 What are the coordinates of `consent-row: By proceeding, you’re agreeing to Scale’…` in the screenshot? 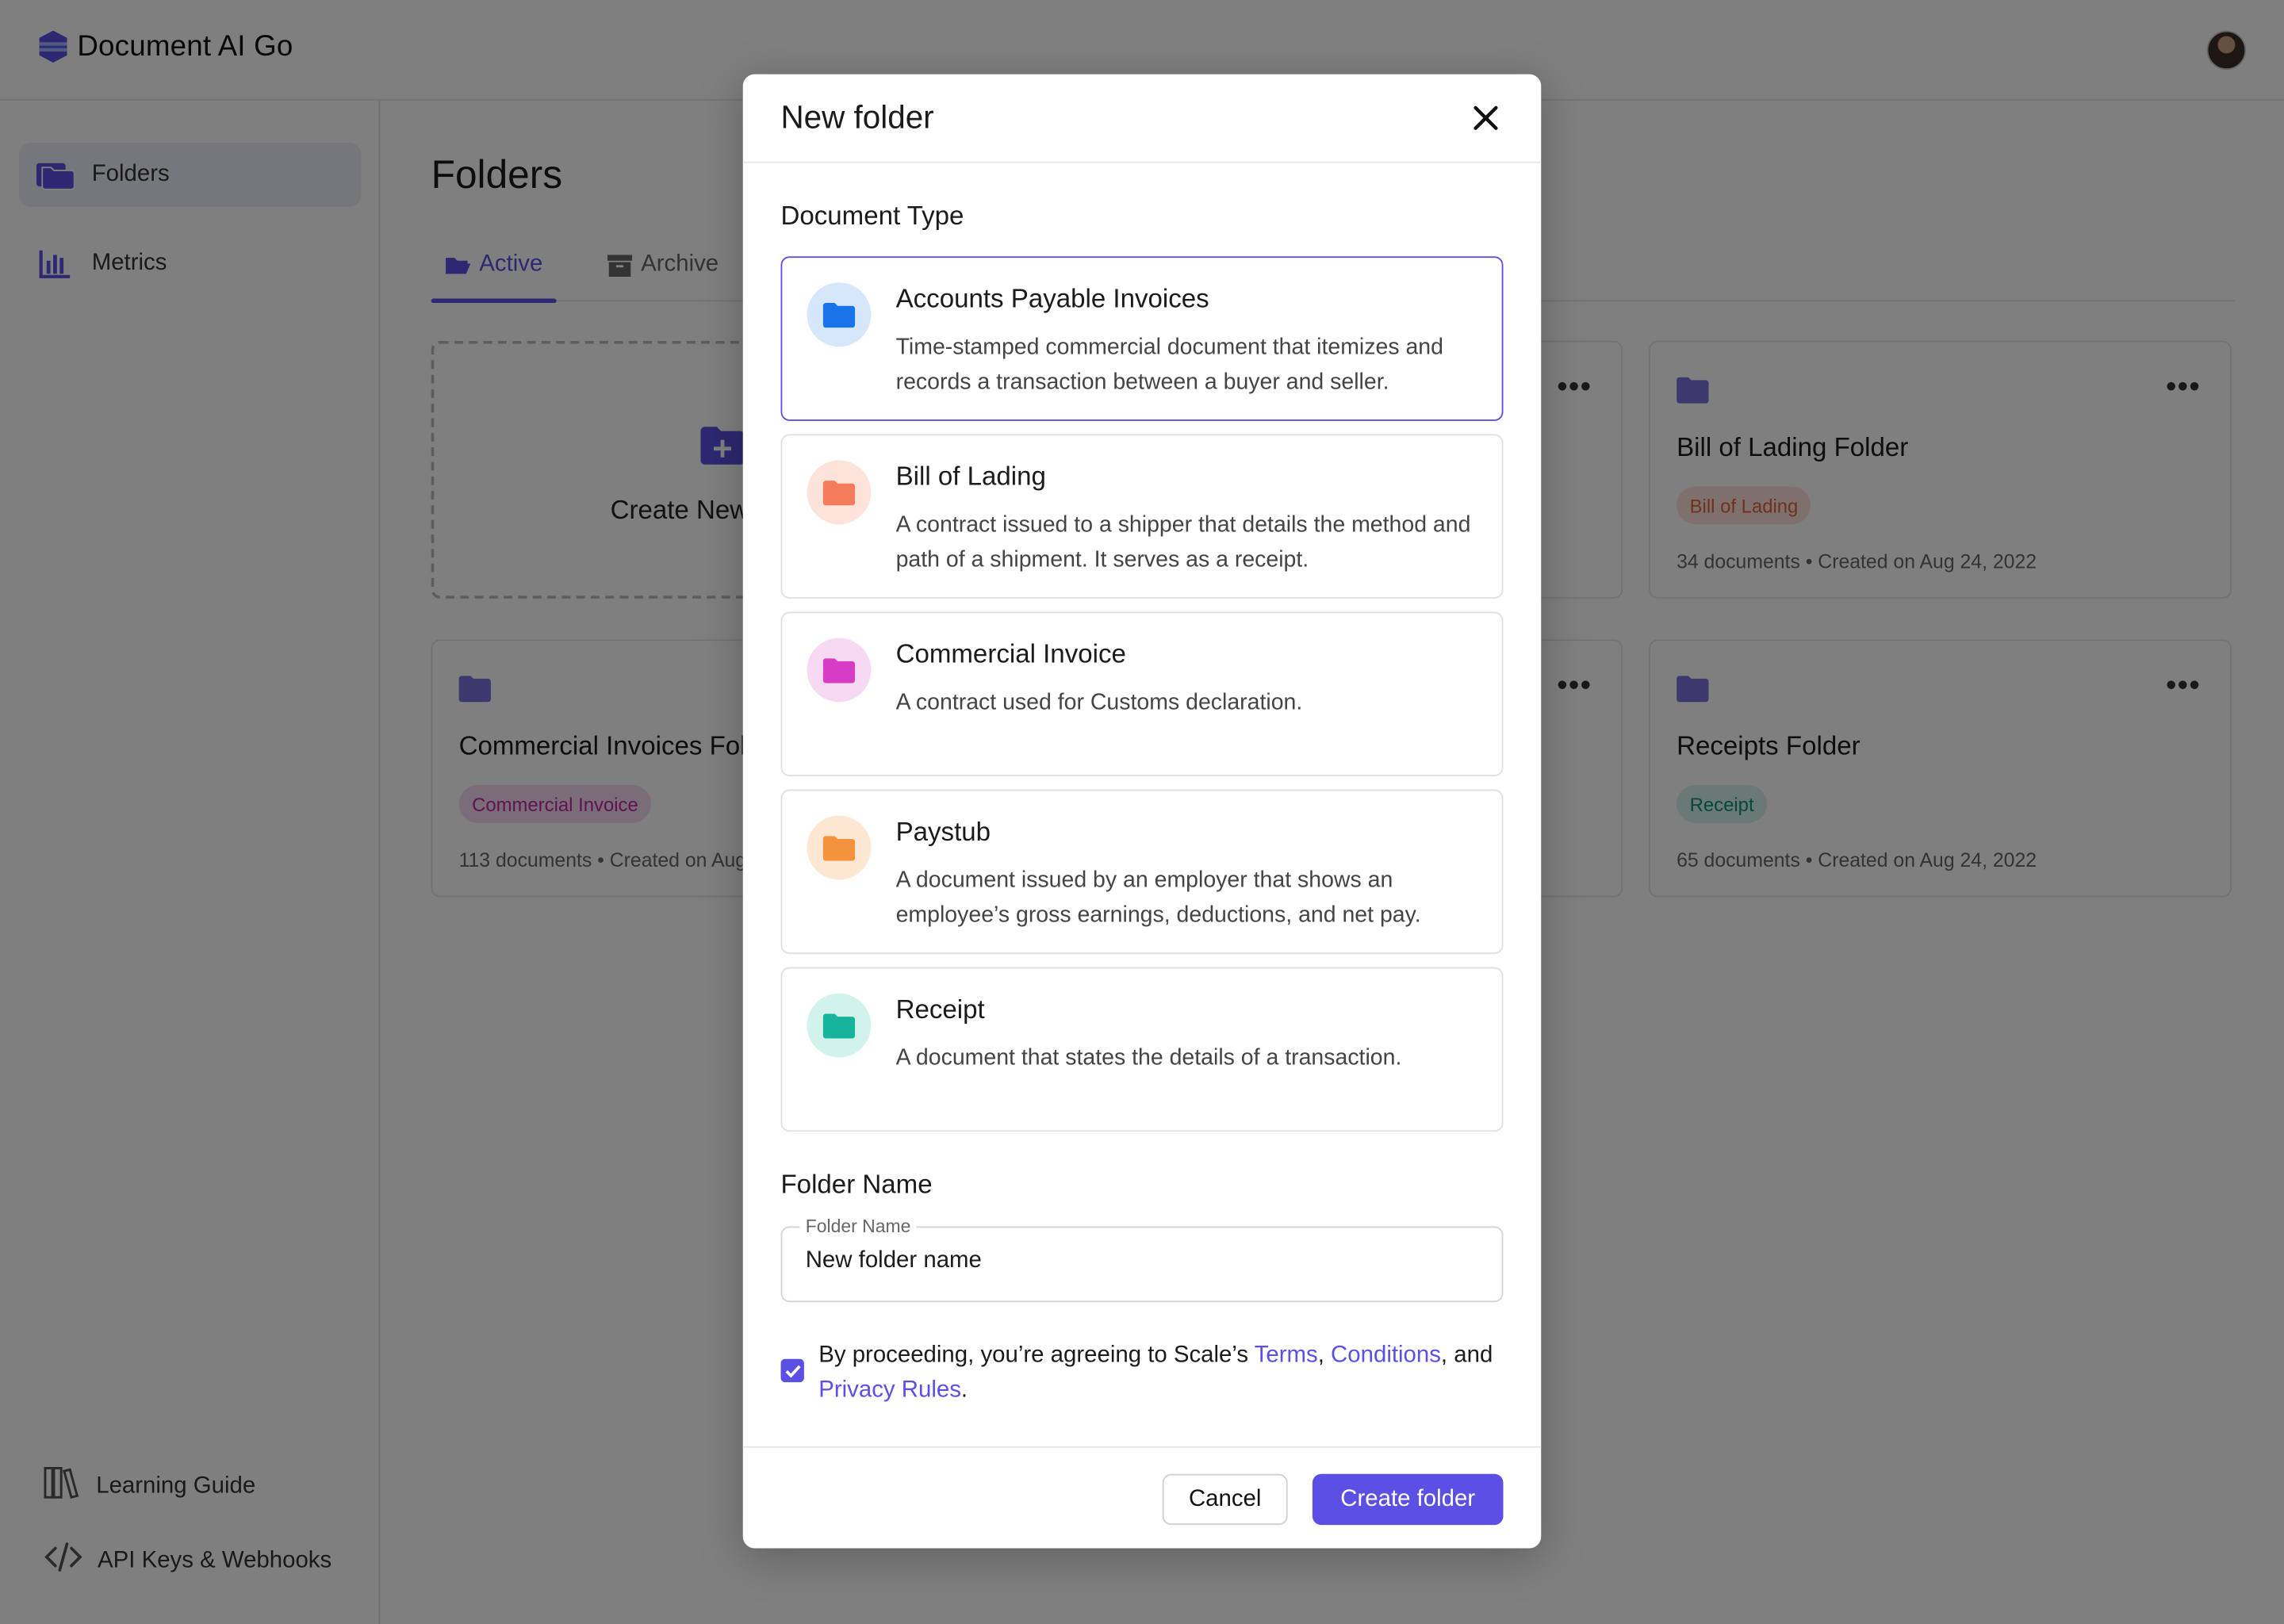 It's located at (1144, 1373).